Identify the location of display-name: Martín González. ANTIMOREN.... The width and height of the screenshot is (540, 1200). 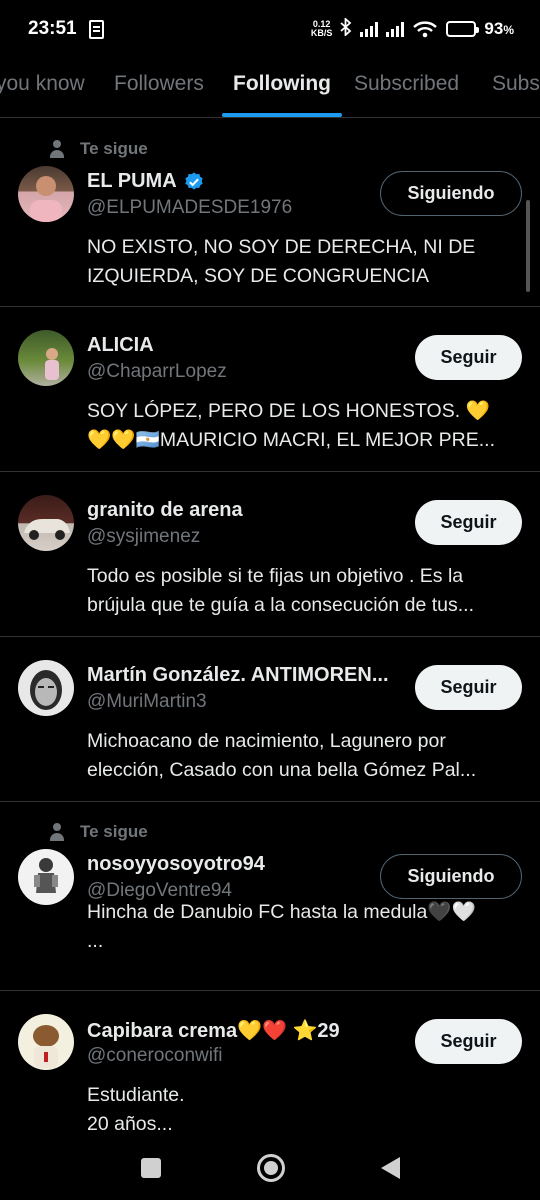
(238, 675).